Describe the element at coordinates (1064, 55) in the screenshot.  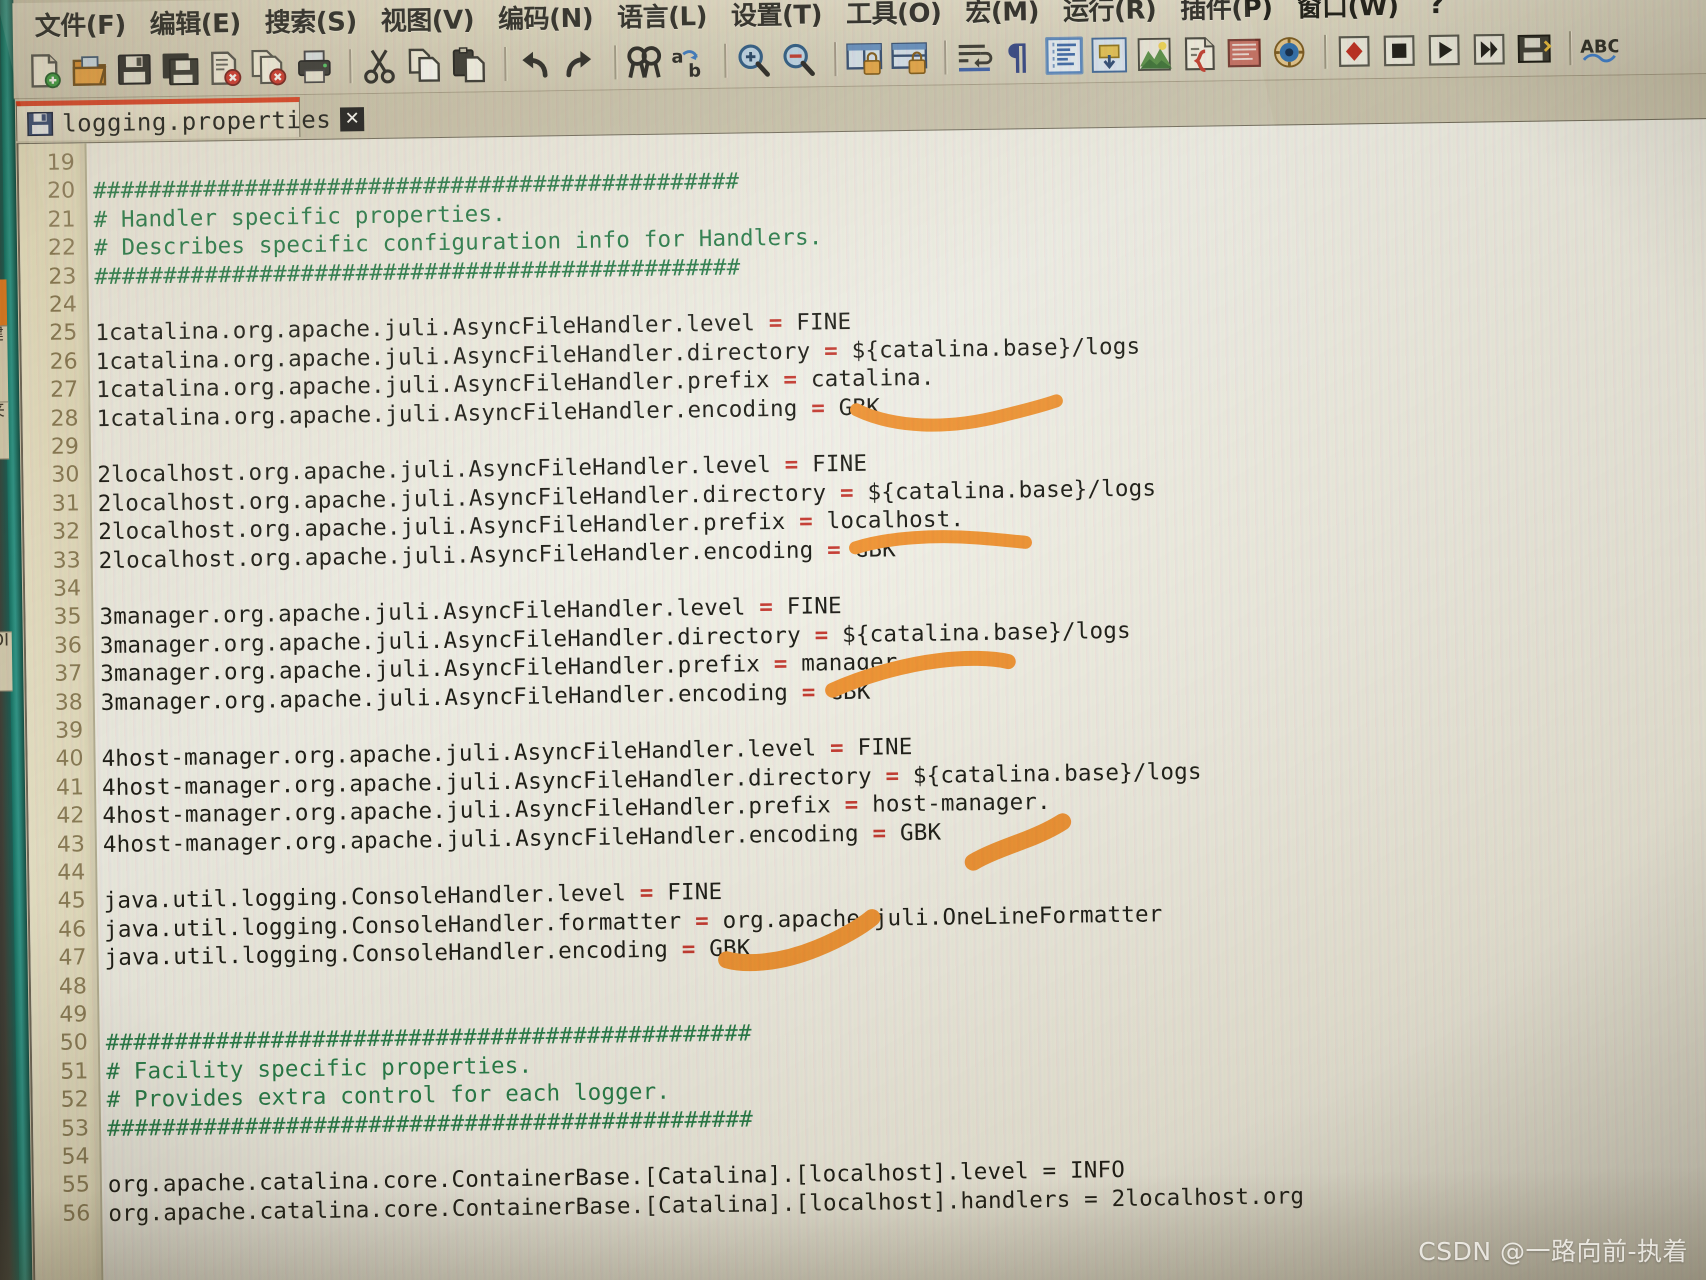
I see `indent-guide-icon` at that location.